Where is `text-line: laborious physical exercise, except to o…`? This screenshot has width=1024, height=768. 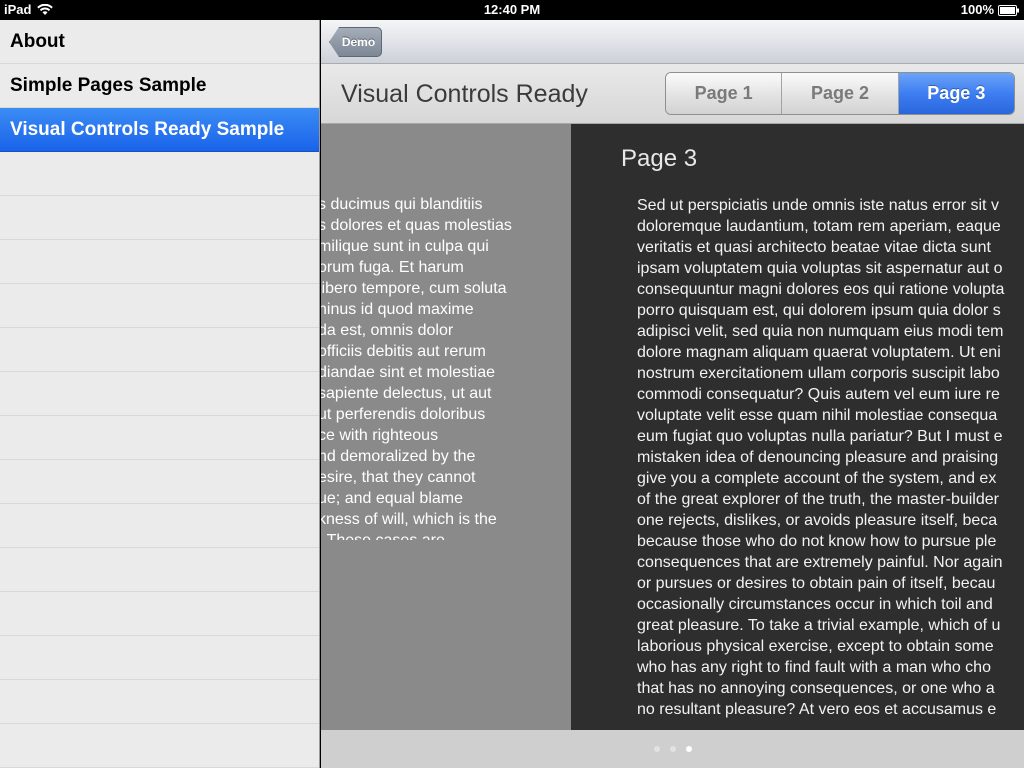 text-line: laborious physical exercise, except to o… is located at coordinates (815, 646).